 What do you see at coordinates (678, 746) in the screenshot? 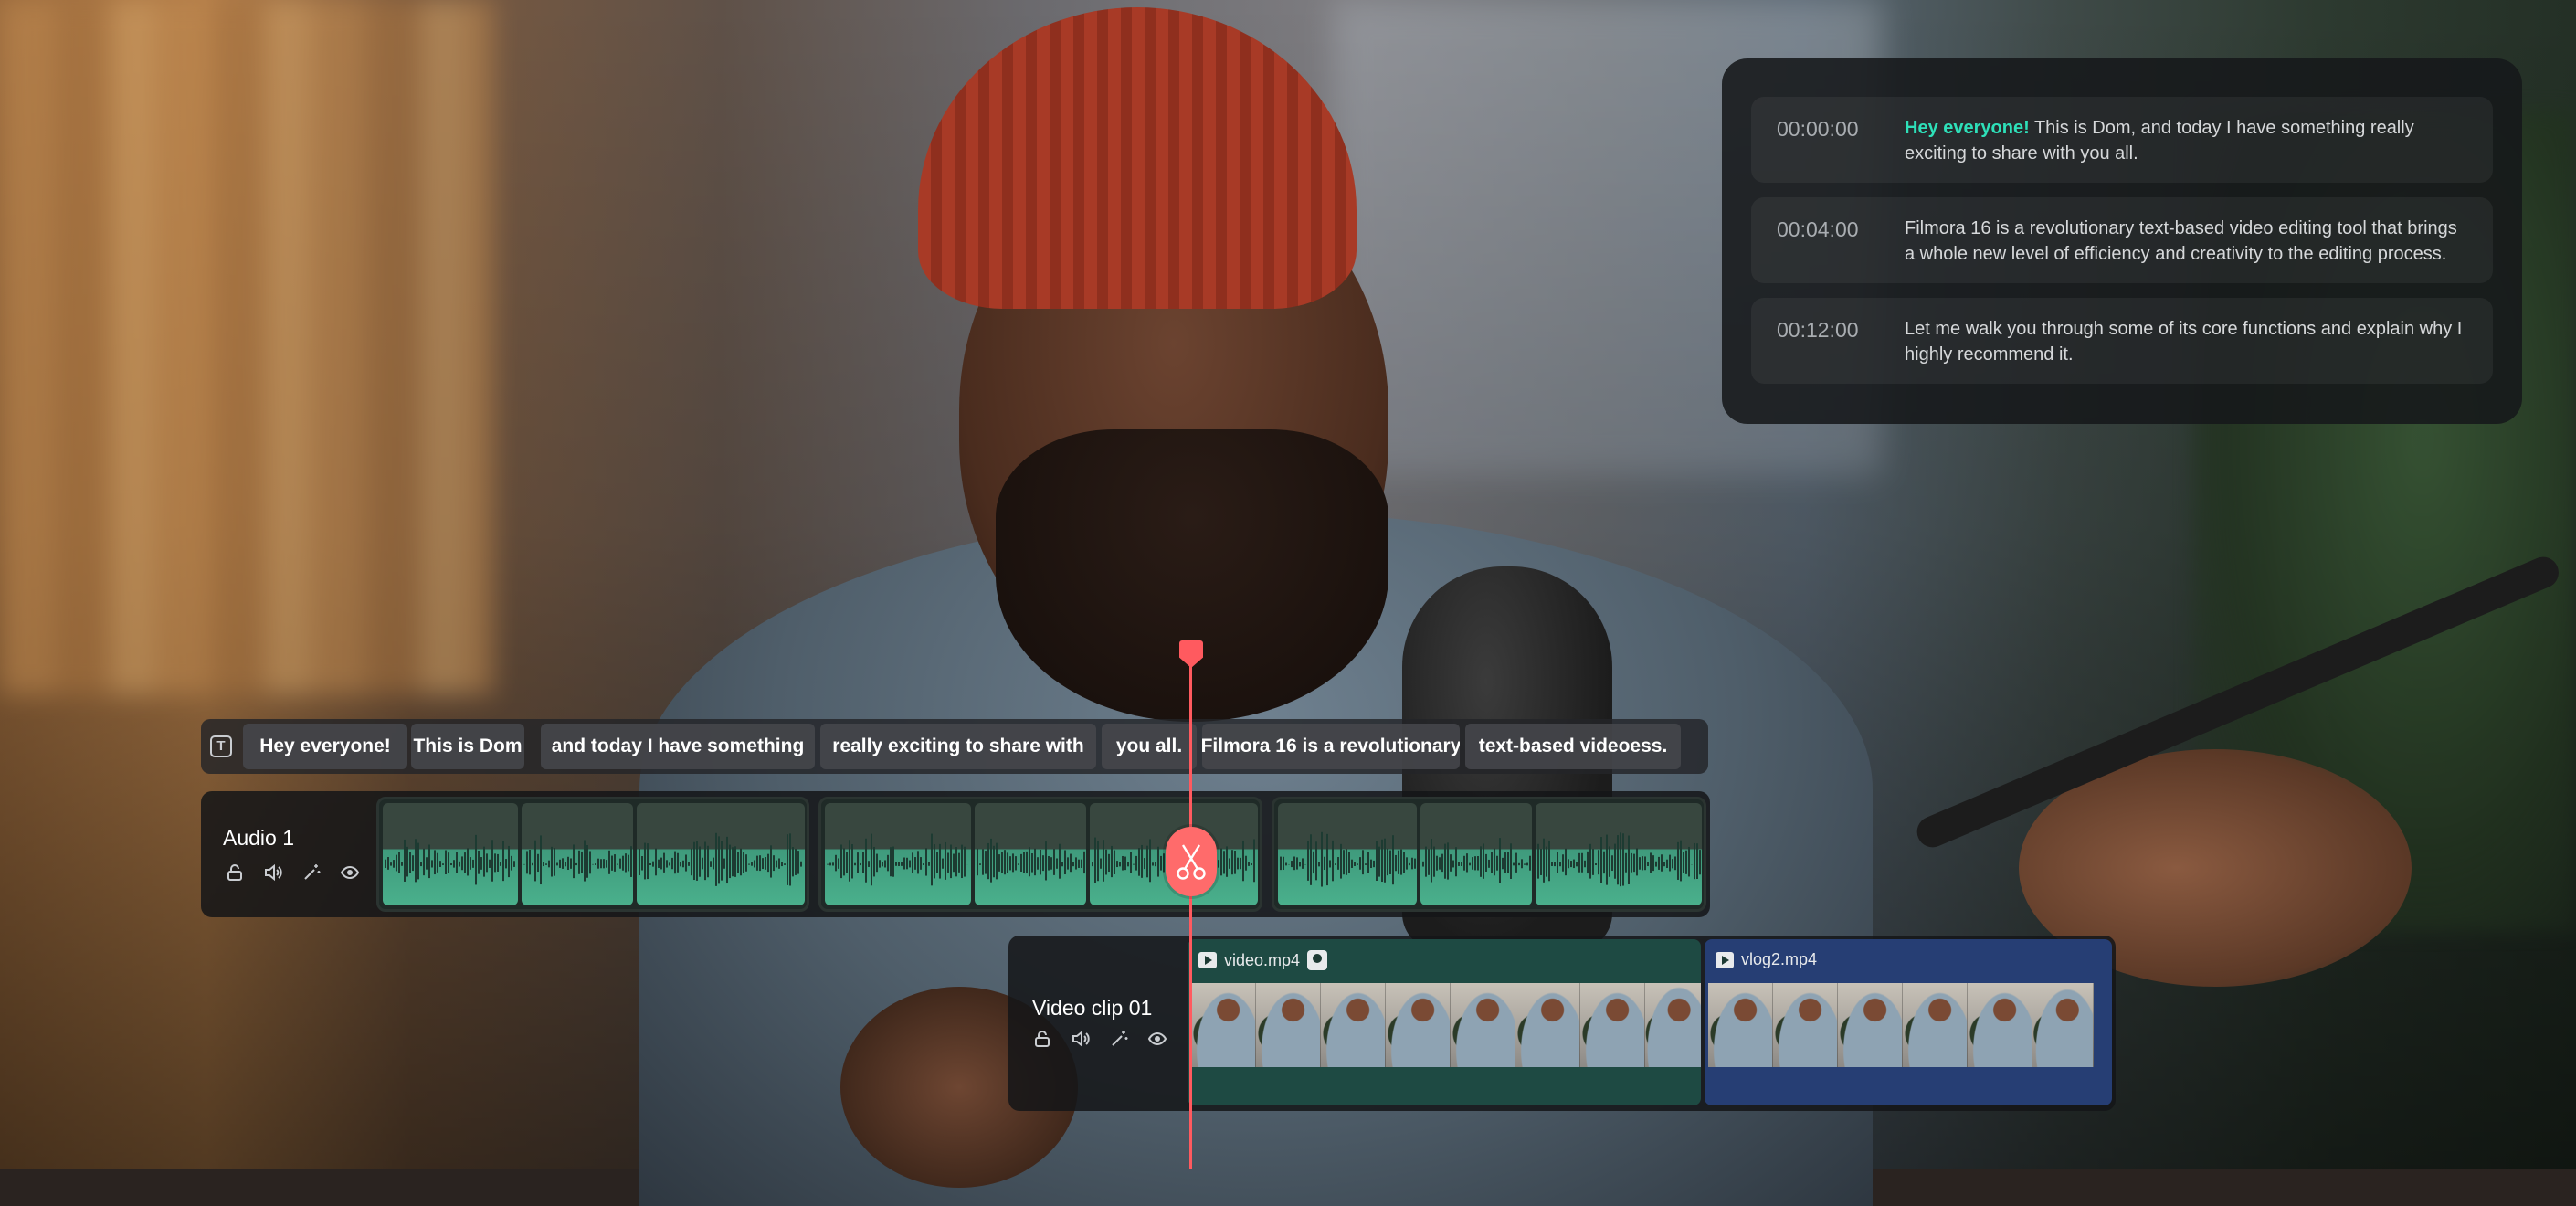
I see `caption-segment: and today I have something` at bounding box center [678, 746].